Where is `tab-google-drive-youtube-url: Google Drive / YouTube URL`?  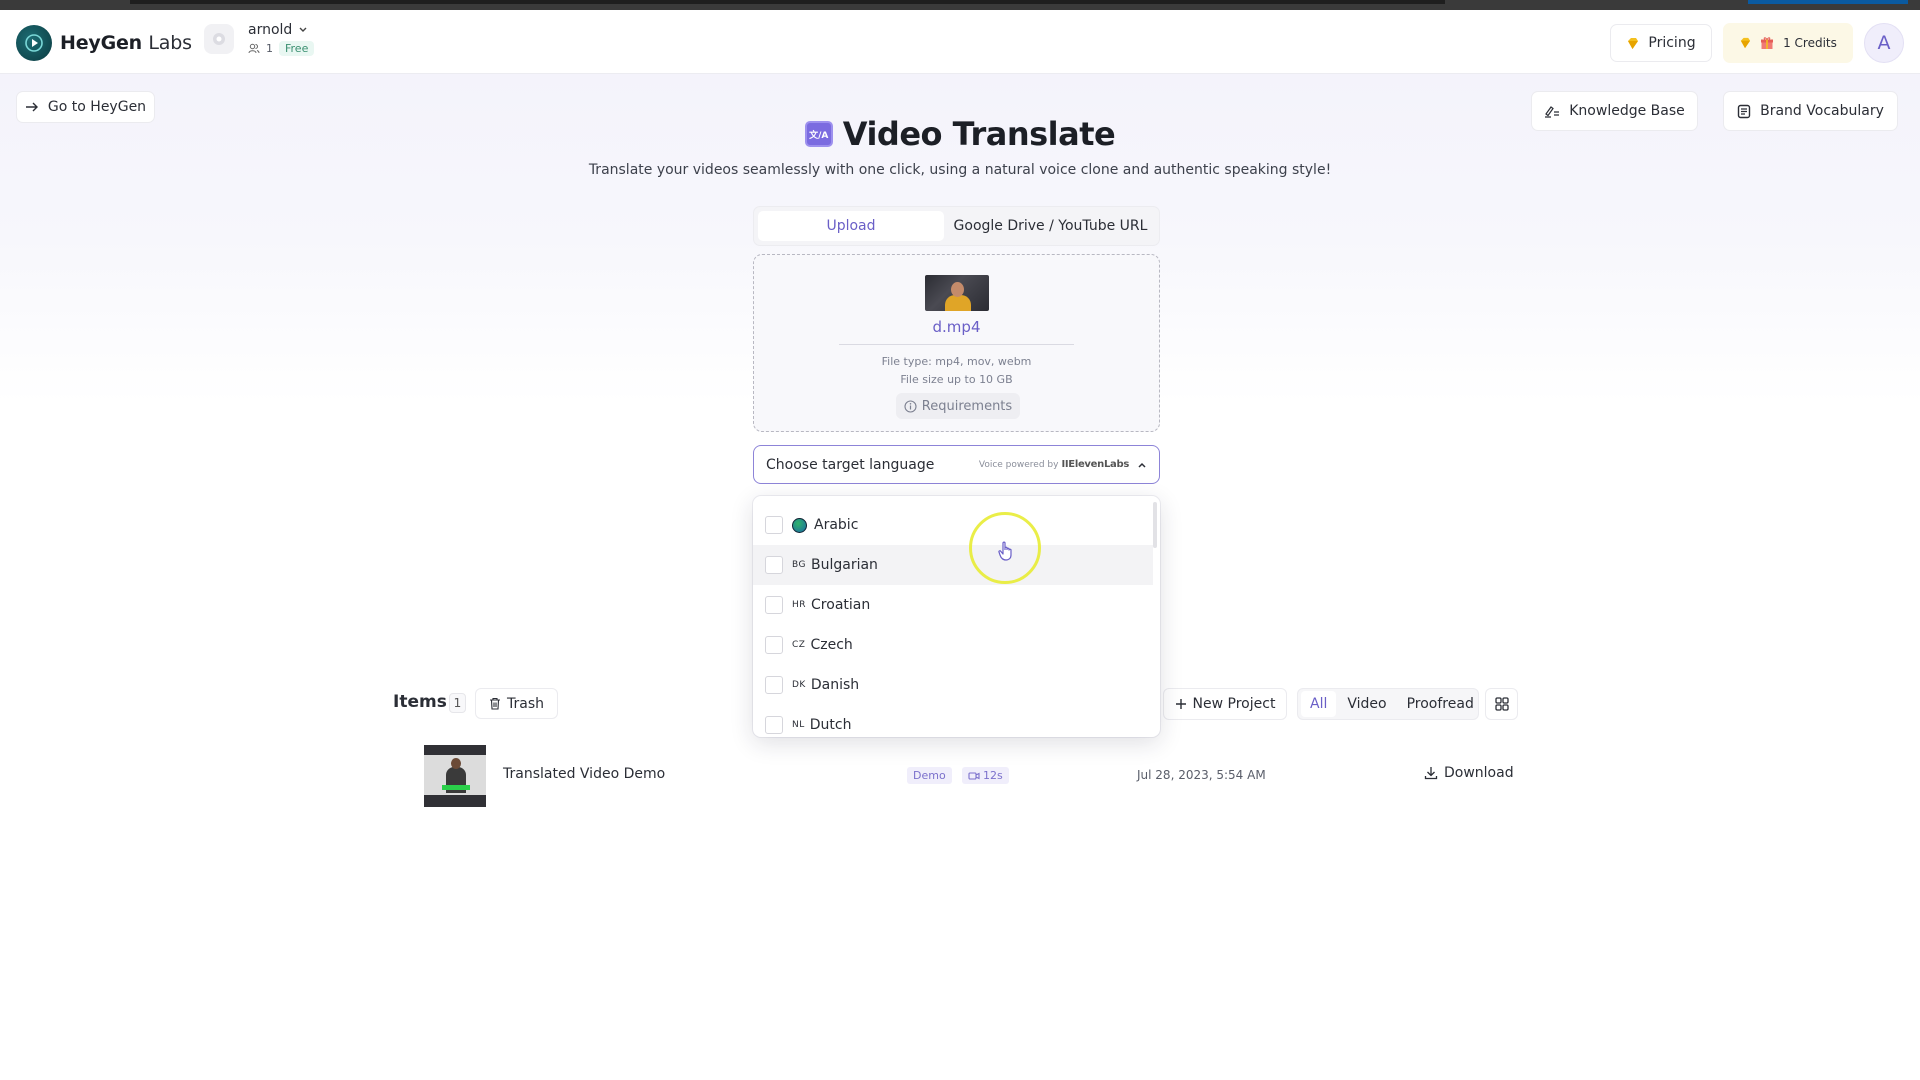 tab-google-drive-youtube-url: Google Drive / YouTube URL is located at coordinates (1050, 226).